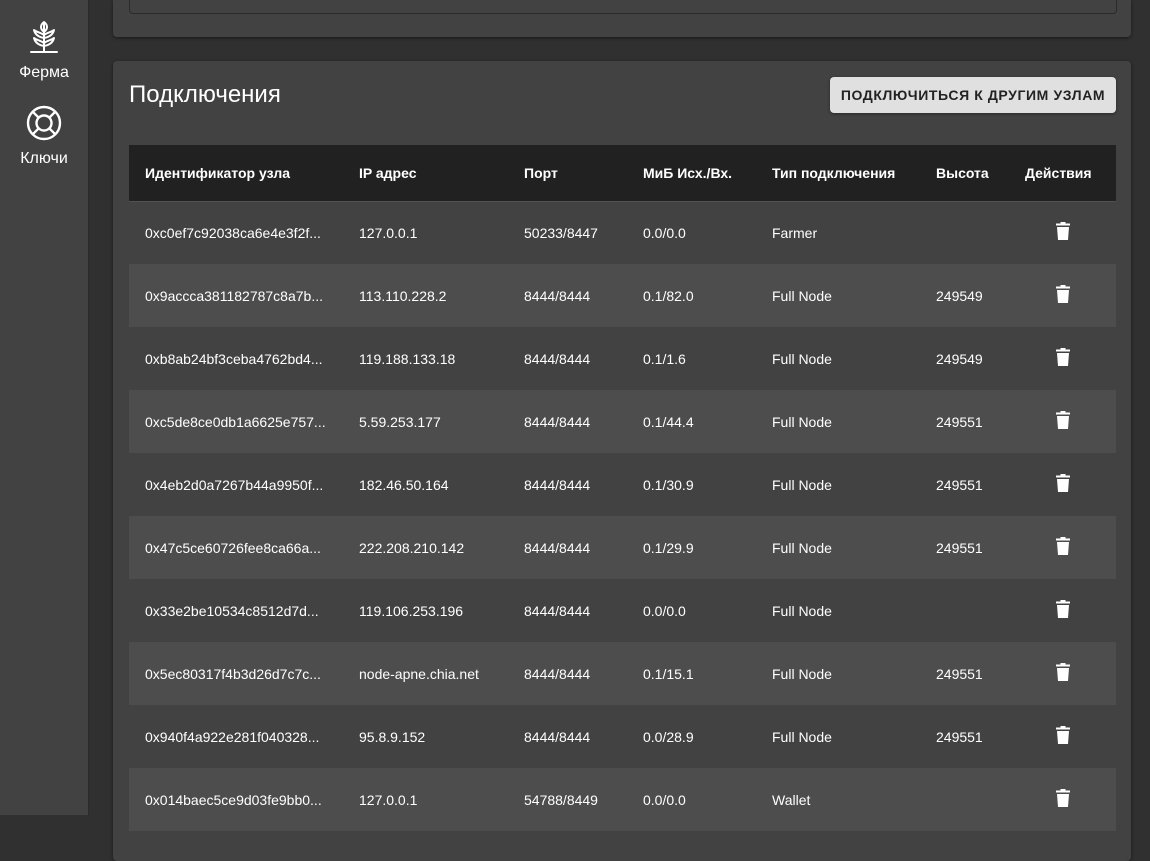  Describe the element at coordinates (411, 610) in the screenshot. I see `ip-cell: 119.106.253.196` at that location.